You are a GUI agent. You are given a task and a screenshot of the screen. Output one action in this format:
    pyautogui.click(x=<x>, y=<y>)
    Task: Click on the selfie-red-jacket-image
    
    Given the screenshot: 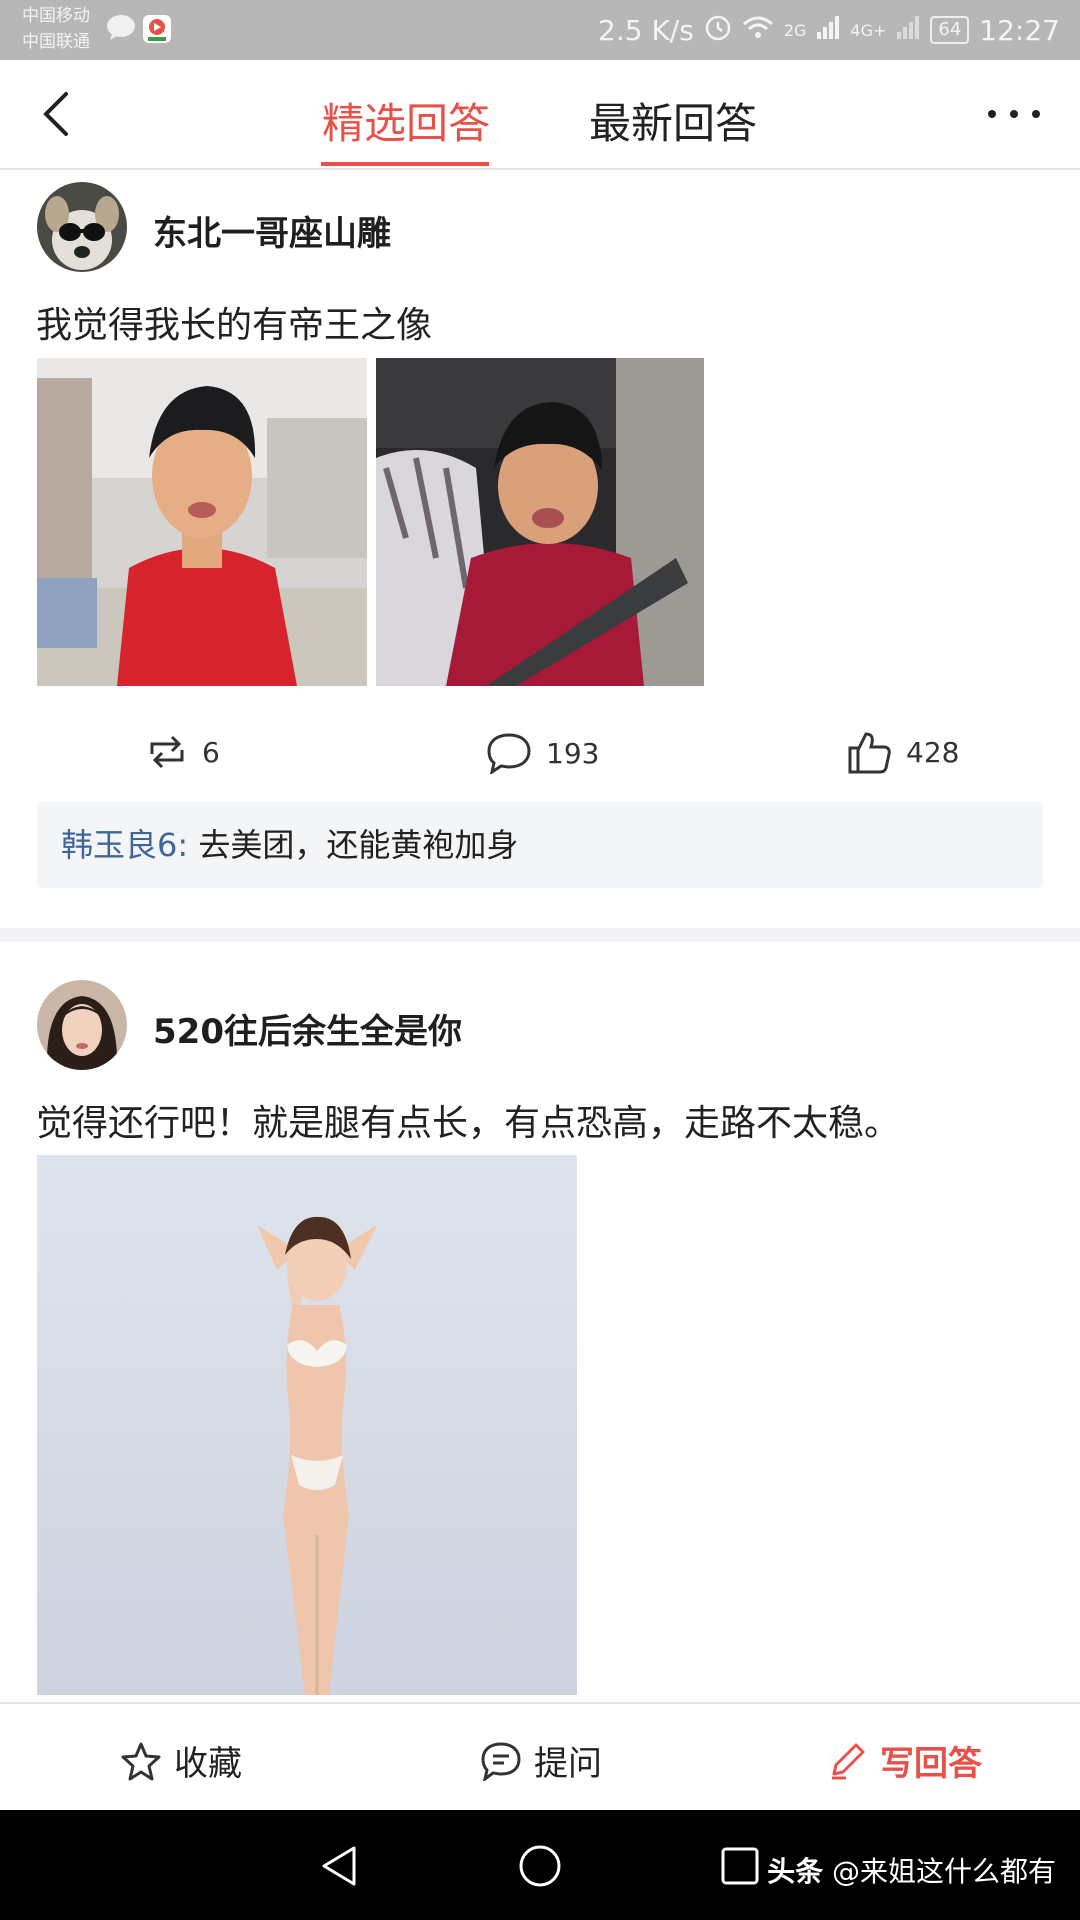 What is the action you would take?
    pyautogui.click(x=202, y=522)
    